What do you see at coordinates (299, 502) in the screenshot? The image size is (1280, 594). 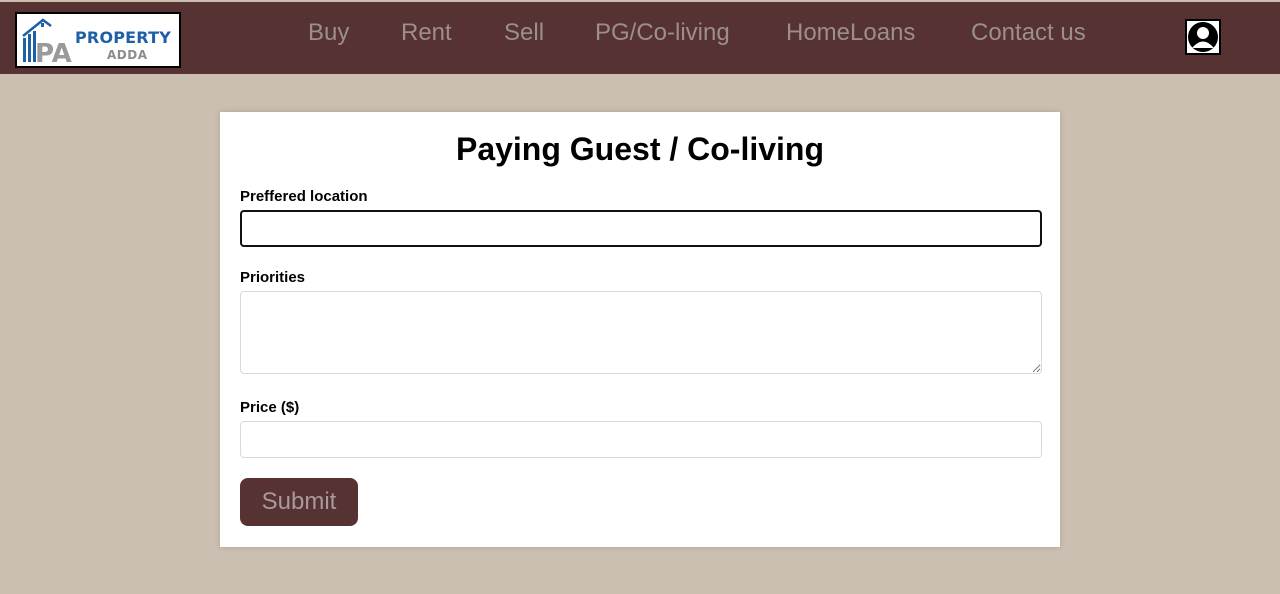 I see `submit-button: Submit` at bounding box center [299, 502].